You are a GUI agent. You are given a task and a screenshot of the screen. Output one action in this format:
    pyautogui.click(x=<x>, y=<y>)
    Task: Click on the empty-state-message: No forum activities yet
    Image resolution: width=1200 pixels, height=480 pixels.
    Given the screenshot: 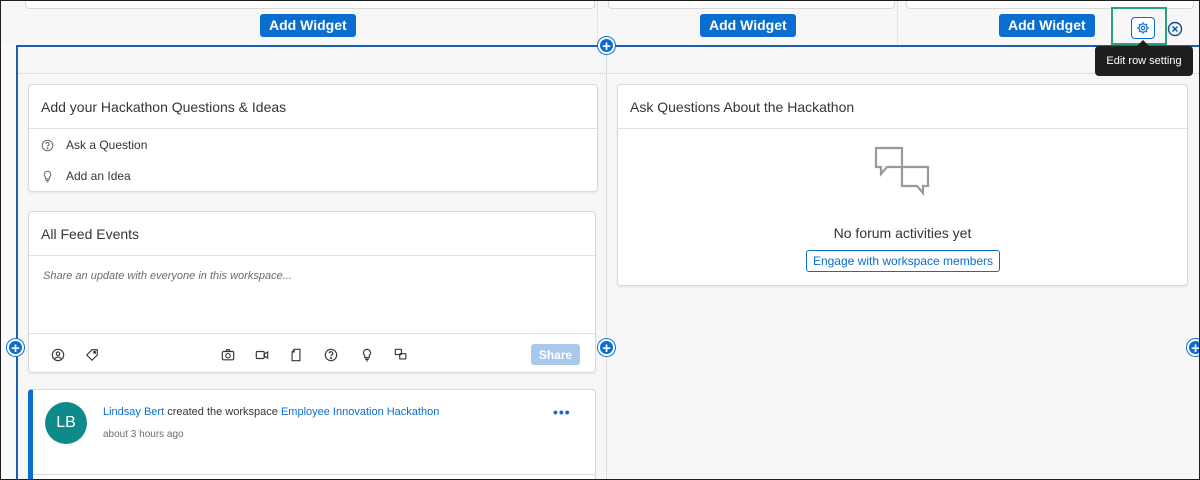 What is the action you would take?
    pyautogui.click(x=902, y=233)
    